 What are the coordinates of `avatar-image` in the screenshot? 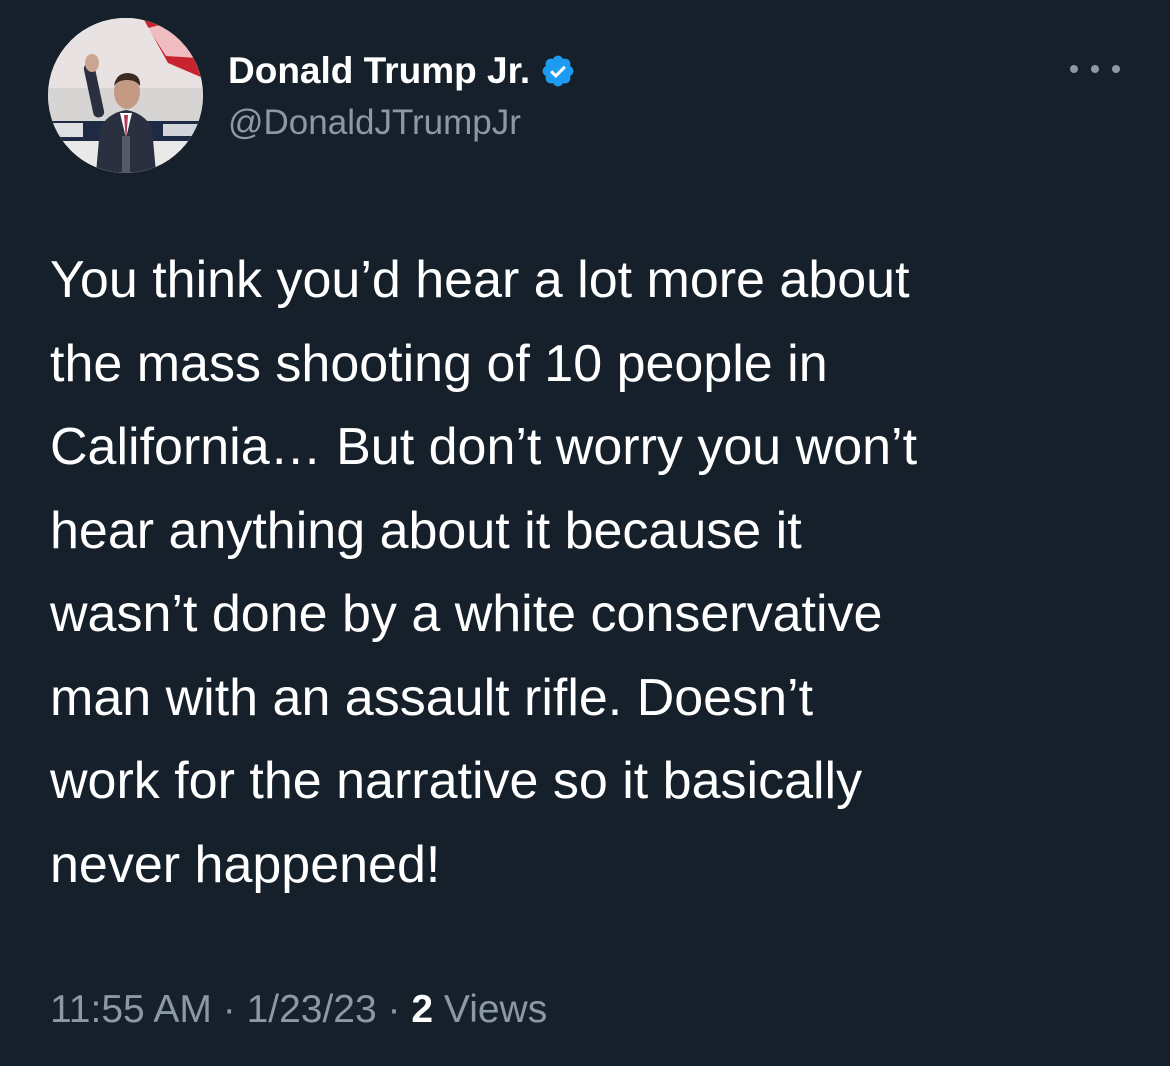 It's located at (125, 95).